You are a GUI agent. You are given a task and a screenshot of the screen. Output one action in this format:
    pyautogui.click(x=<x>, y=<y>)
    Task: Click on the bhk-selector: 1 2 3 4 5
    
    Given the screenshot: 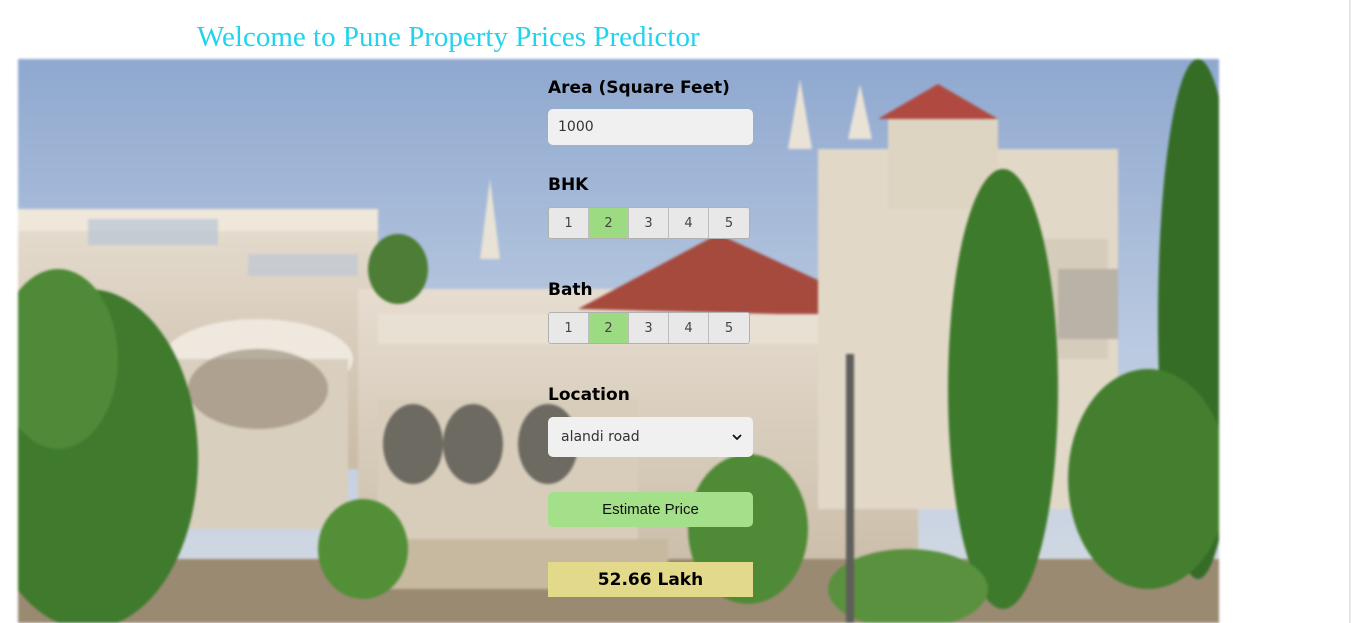 What is the action you would take?
    pyautogui.click(x=649, y=223)
    